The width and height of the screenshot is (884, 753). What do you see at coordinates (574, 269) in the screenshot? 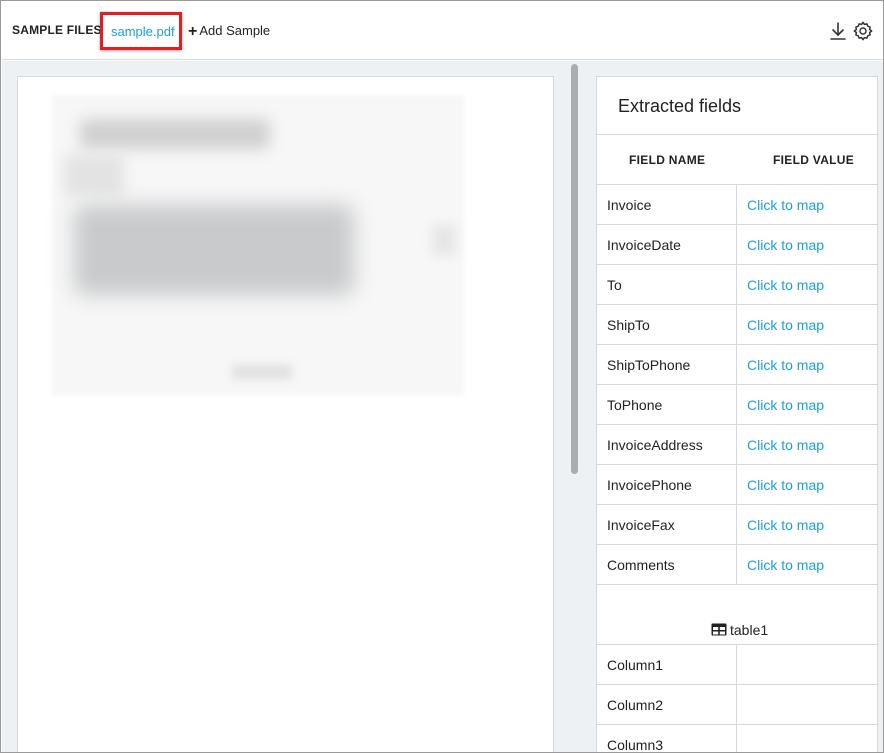
I see `vertical-scrollbar` at bounding box center [574, 269].